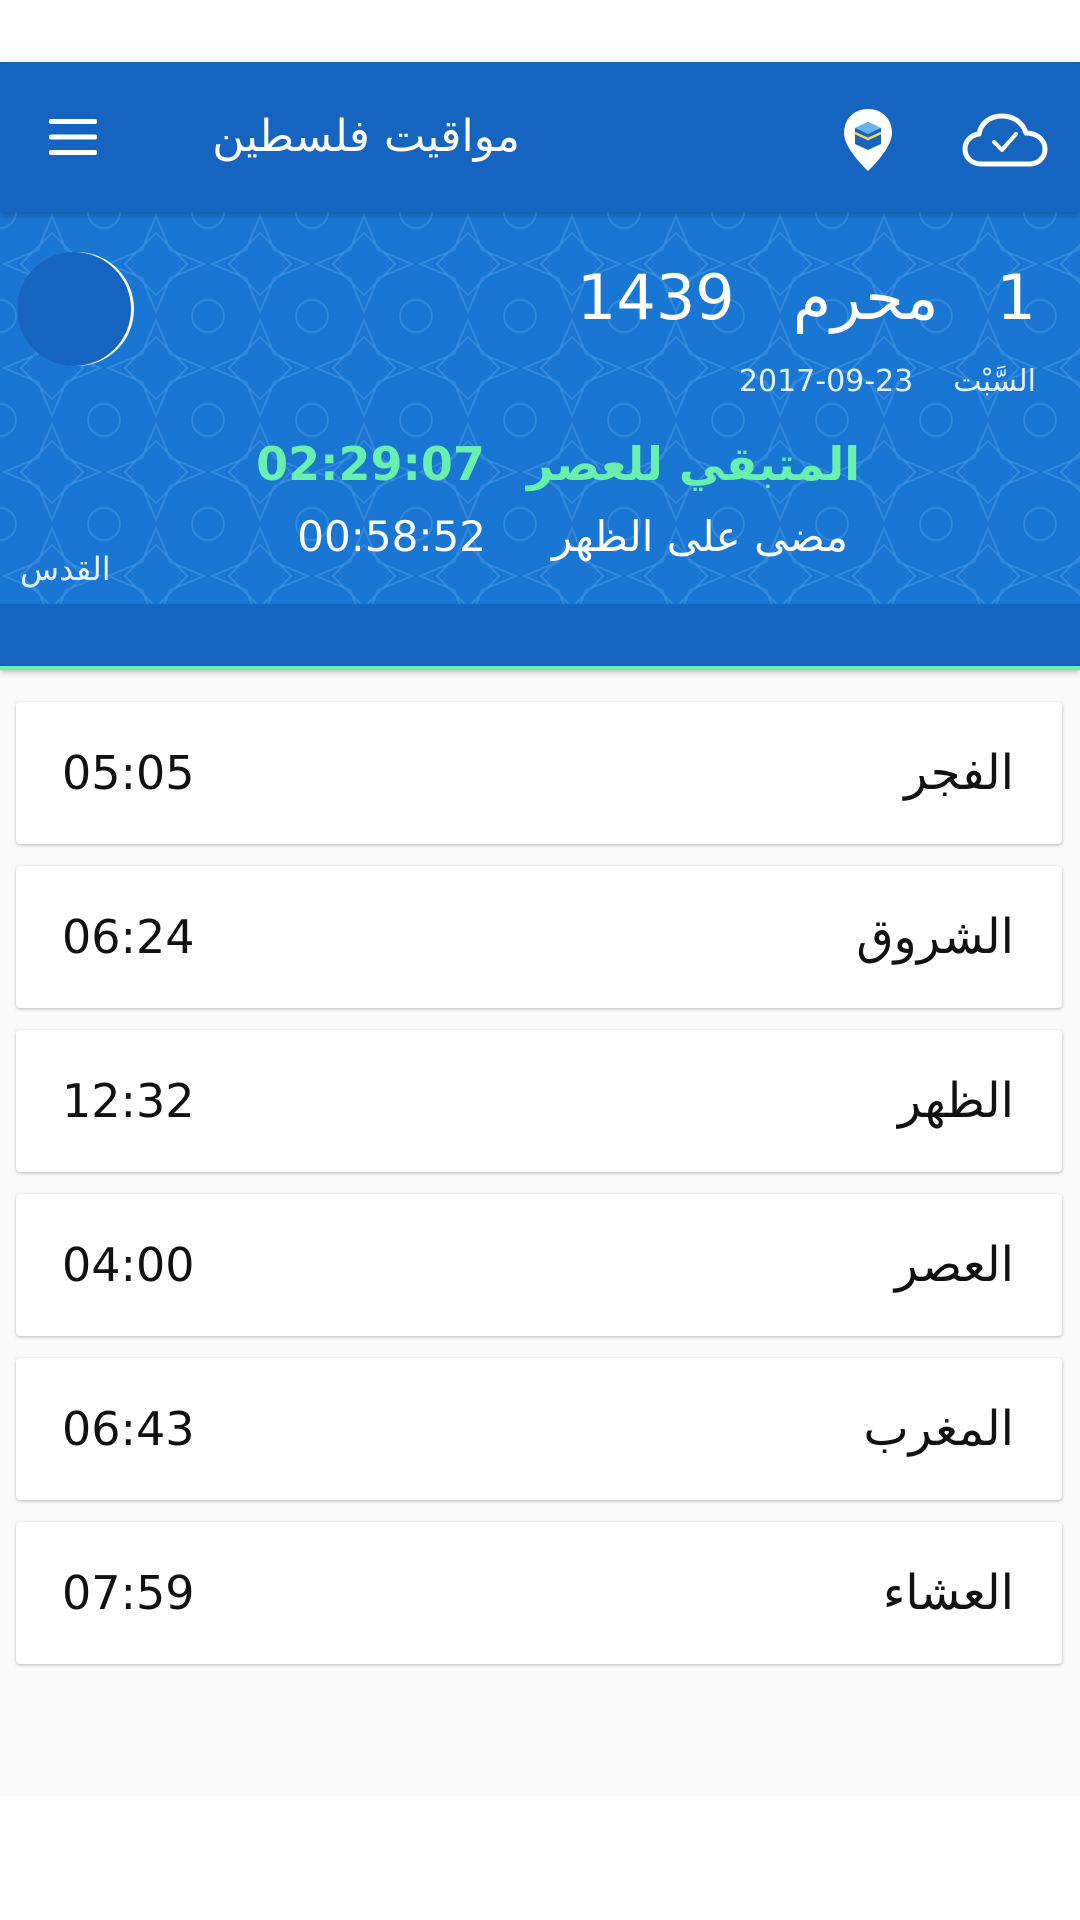 Image resolution: width=1080 pixels, height=1920 pixels. I want to click on prayer-time: 06:43, so click(128, 1429).